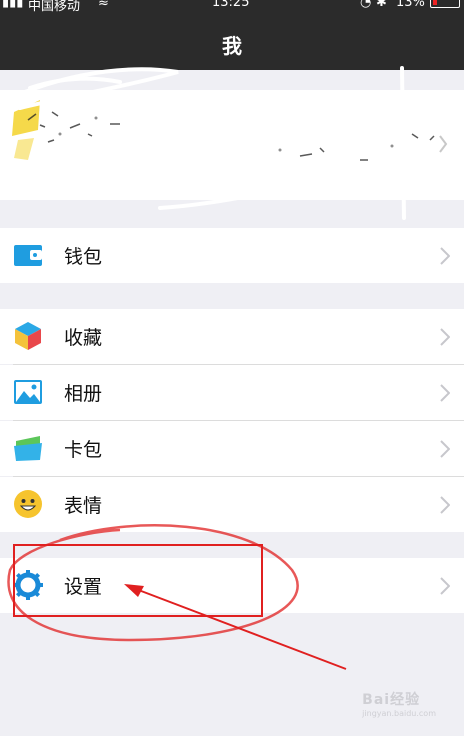  What do you see at coordinates (138, 580) in the screenshot?
I see `highlight-box` at bounding box center [138, 580].